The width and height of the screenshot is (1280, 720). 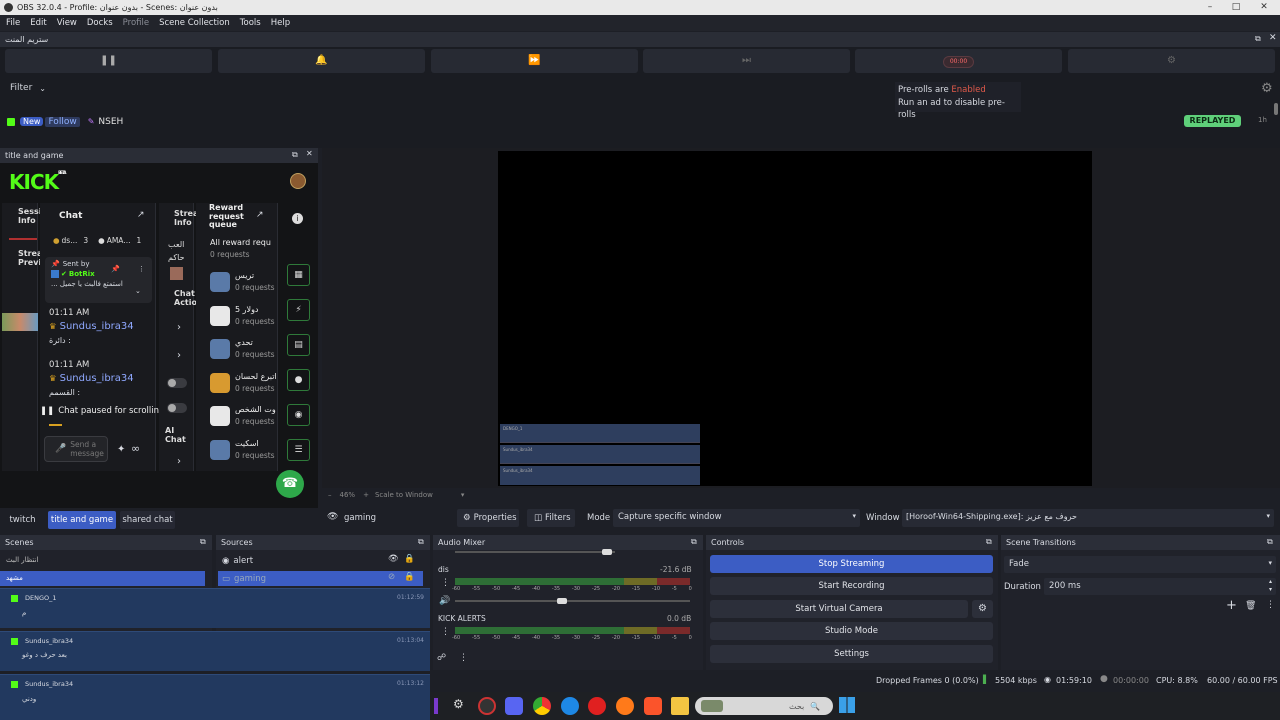 I want to click on rail-button-chat: ●, so click(x=298, y=380).